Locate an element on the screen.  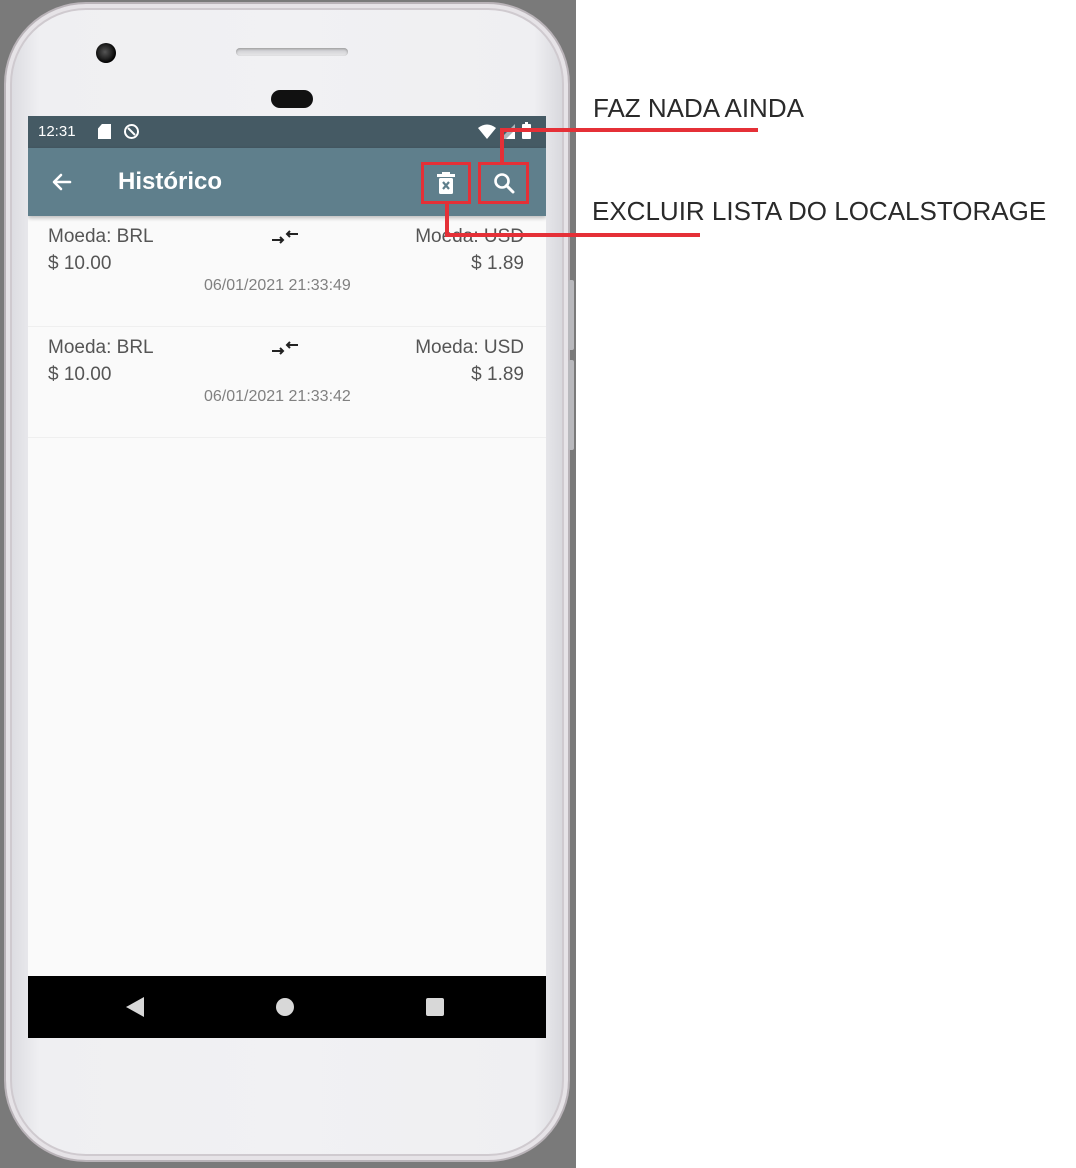
wifi-icon is located at coordinates (487, 131).